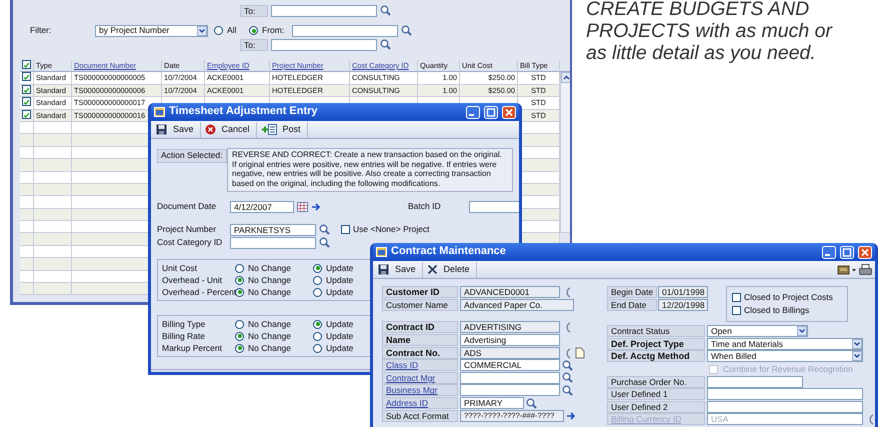 The height and width of the screenshot is (427, 878). I want to click on text-field: Advertising, so click(510, 340).